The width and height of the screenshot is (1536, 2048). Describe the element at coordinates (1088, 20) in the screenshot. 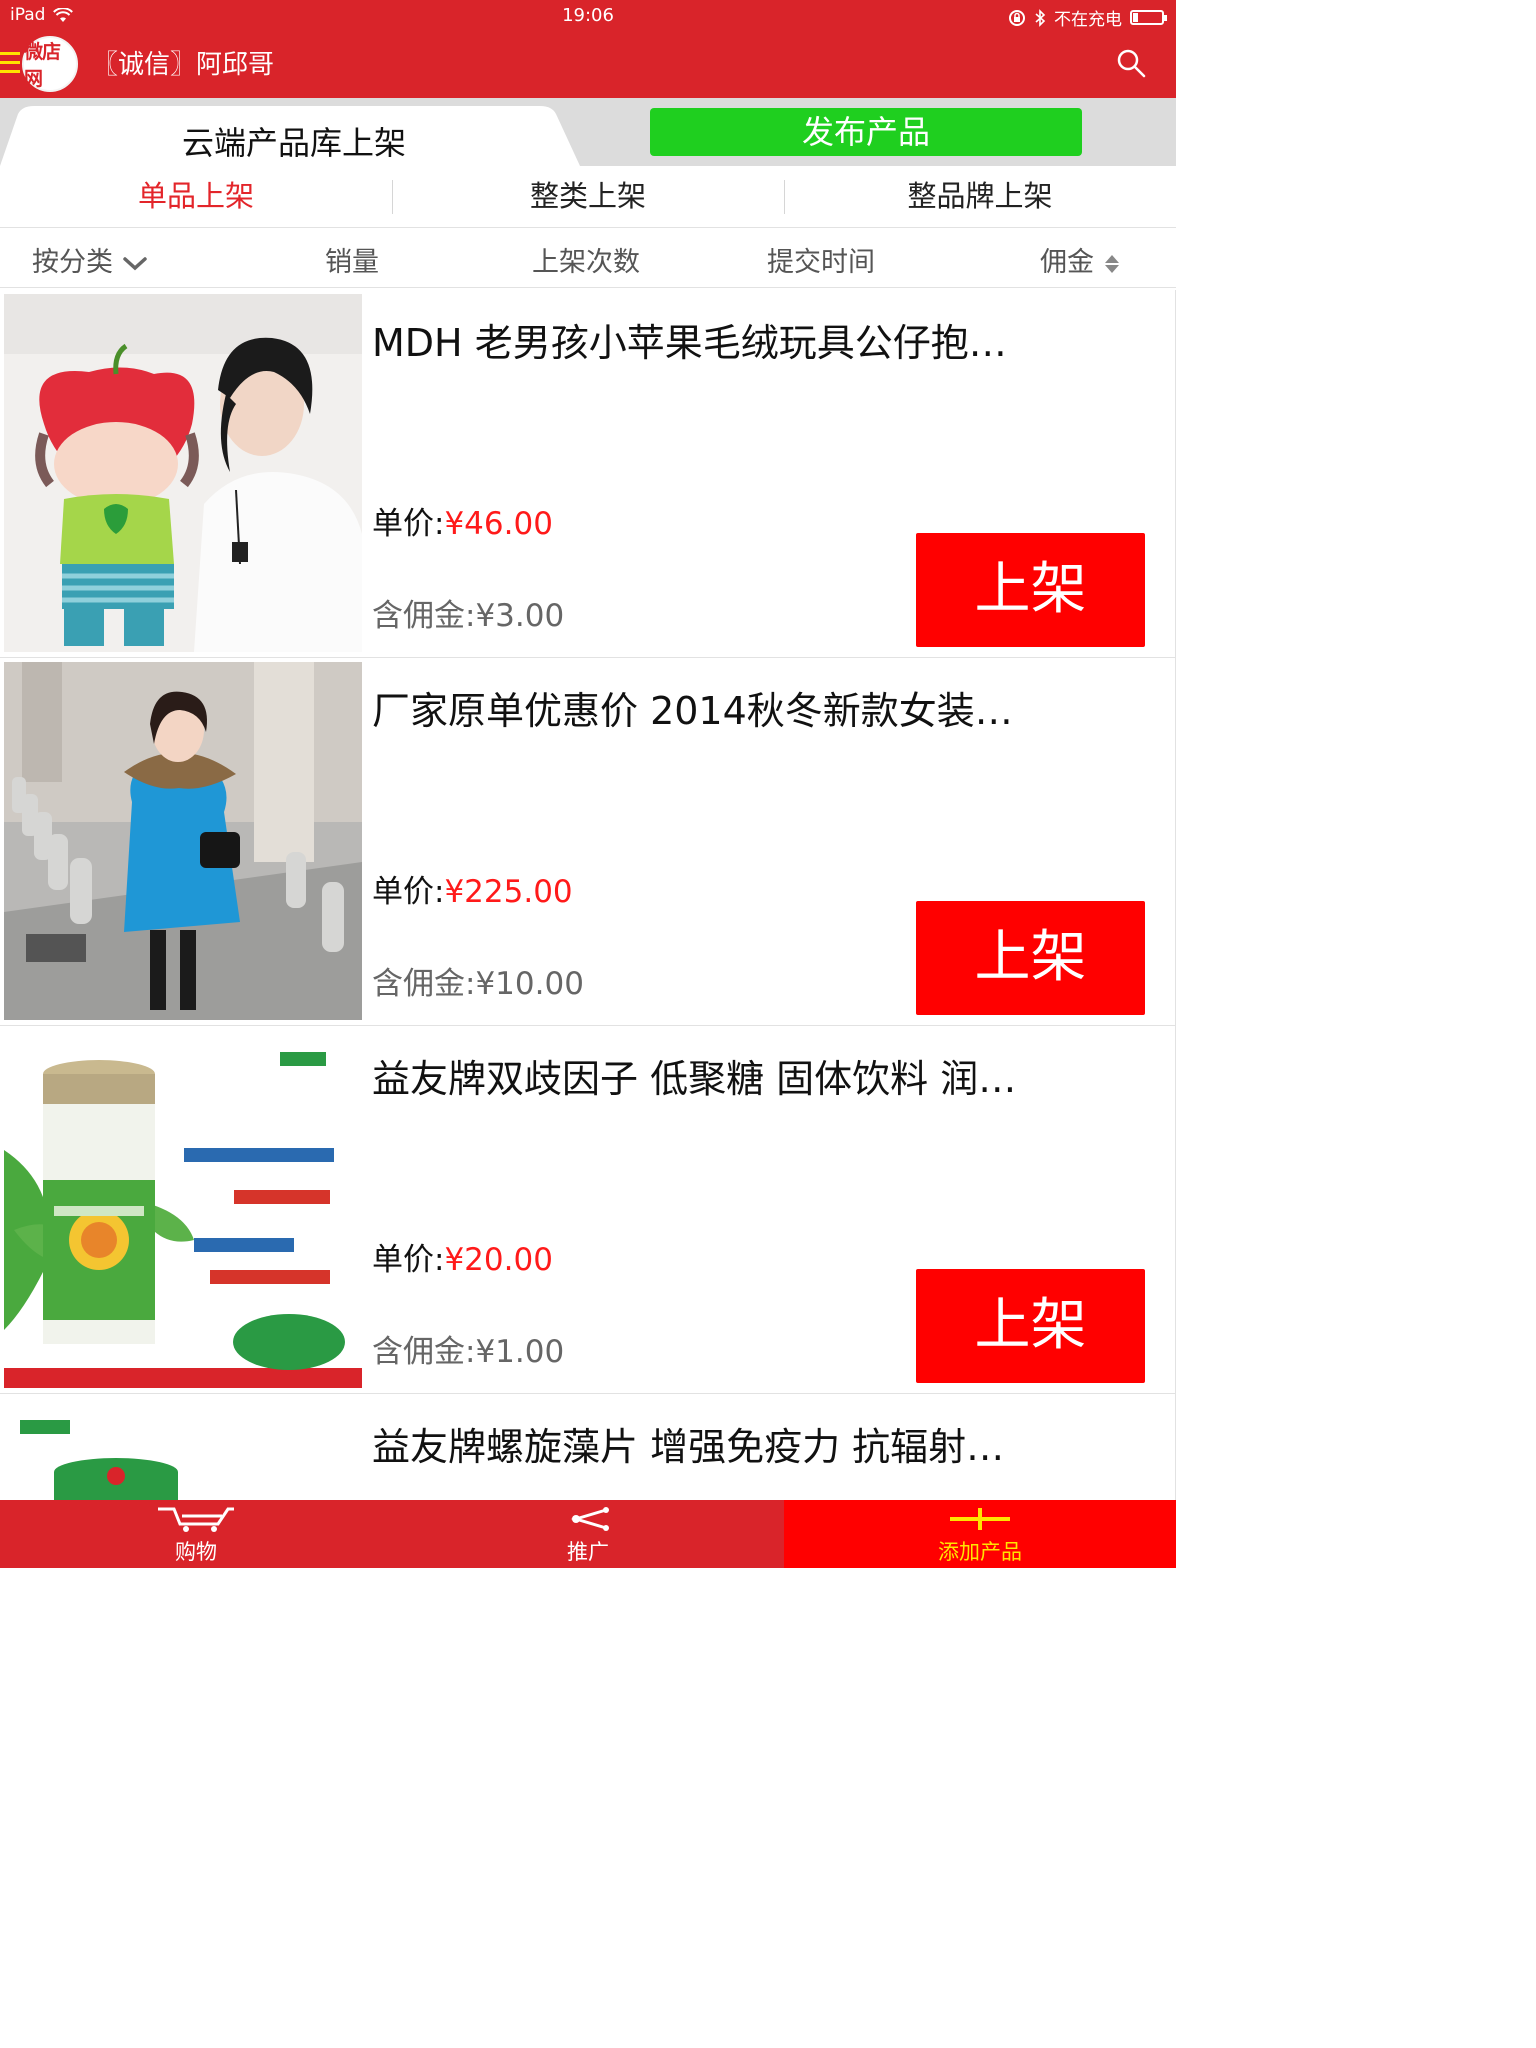

I see `charging-status: 不在充电` at that location.